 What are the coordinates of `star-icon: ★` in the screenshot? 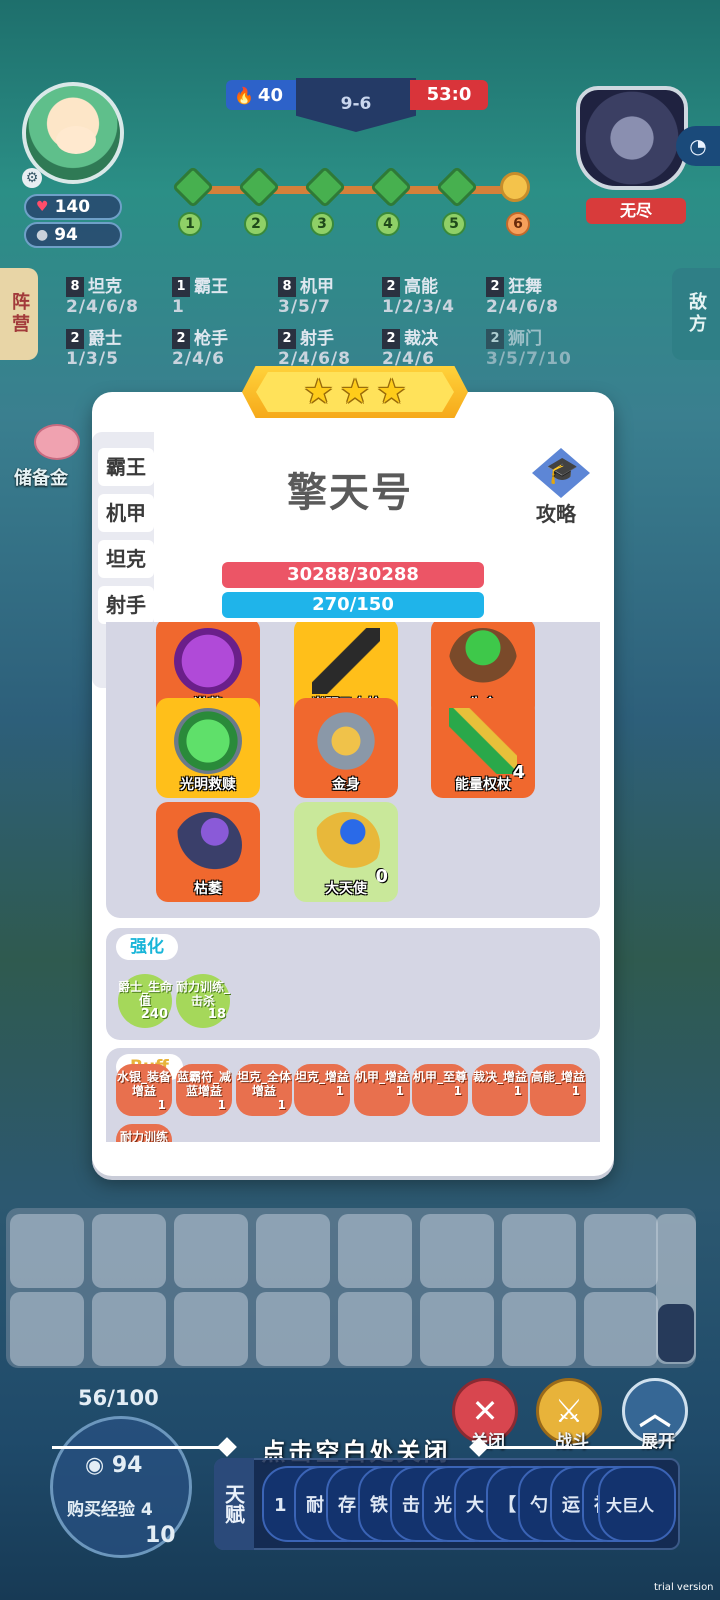 It's located at (318, 392).